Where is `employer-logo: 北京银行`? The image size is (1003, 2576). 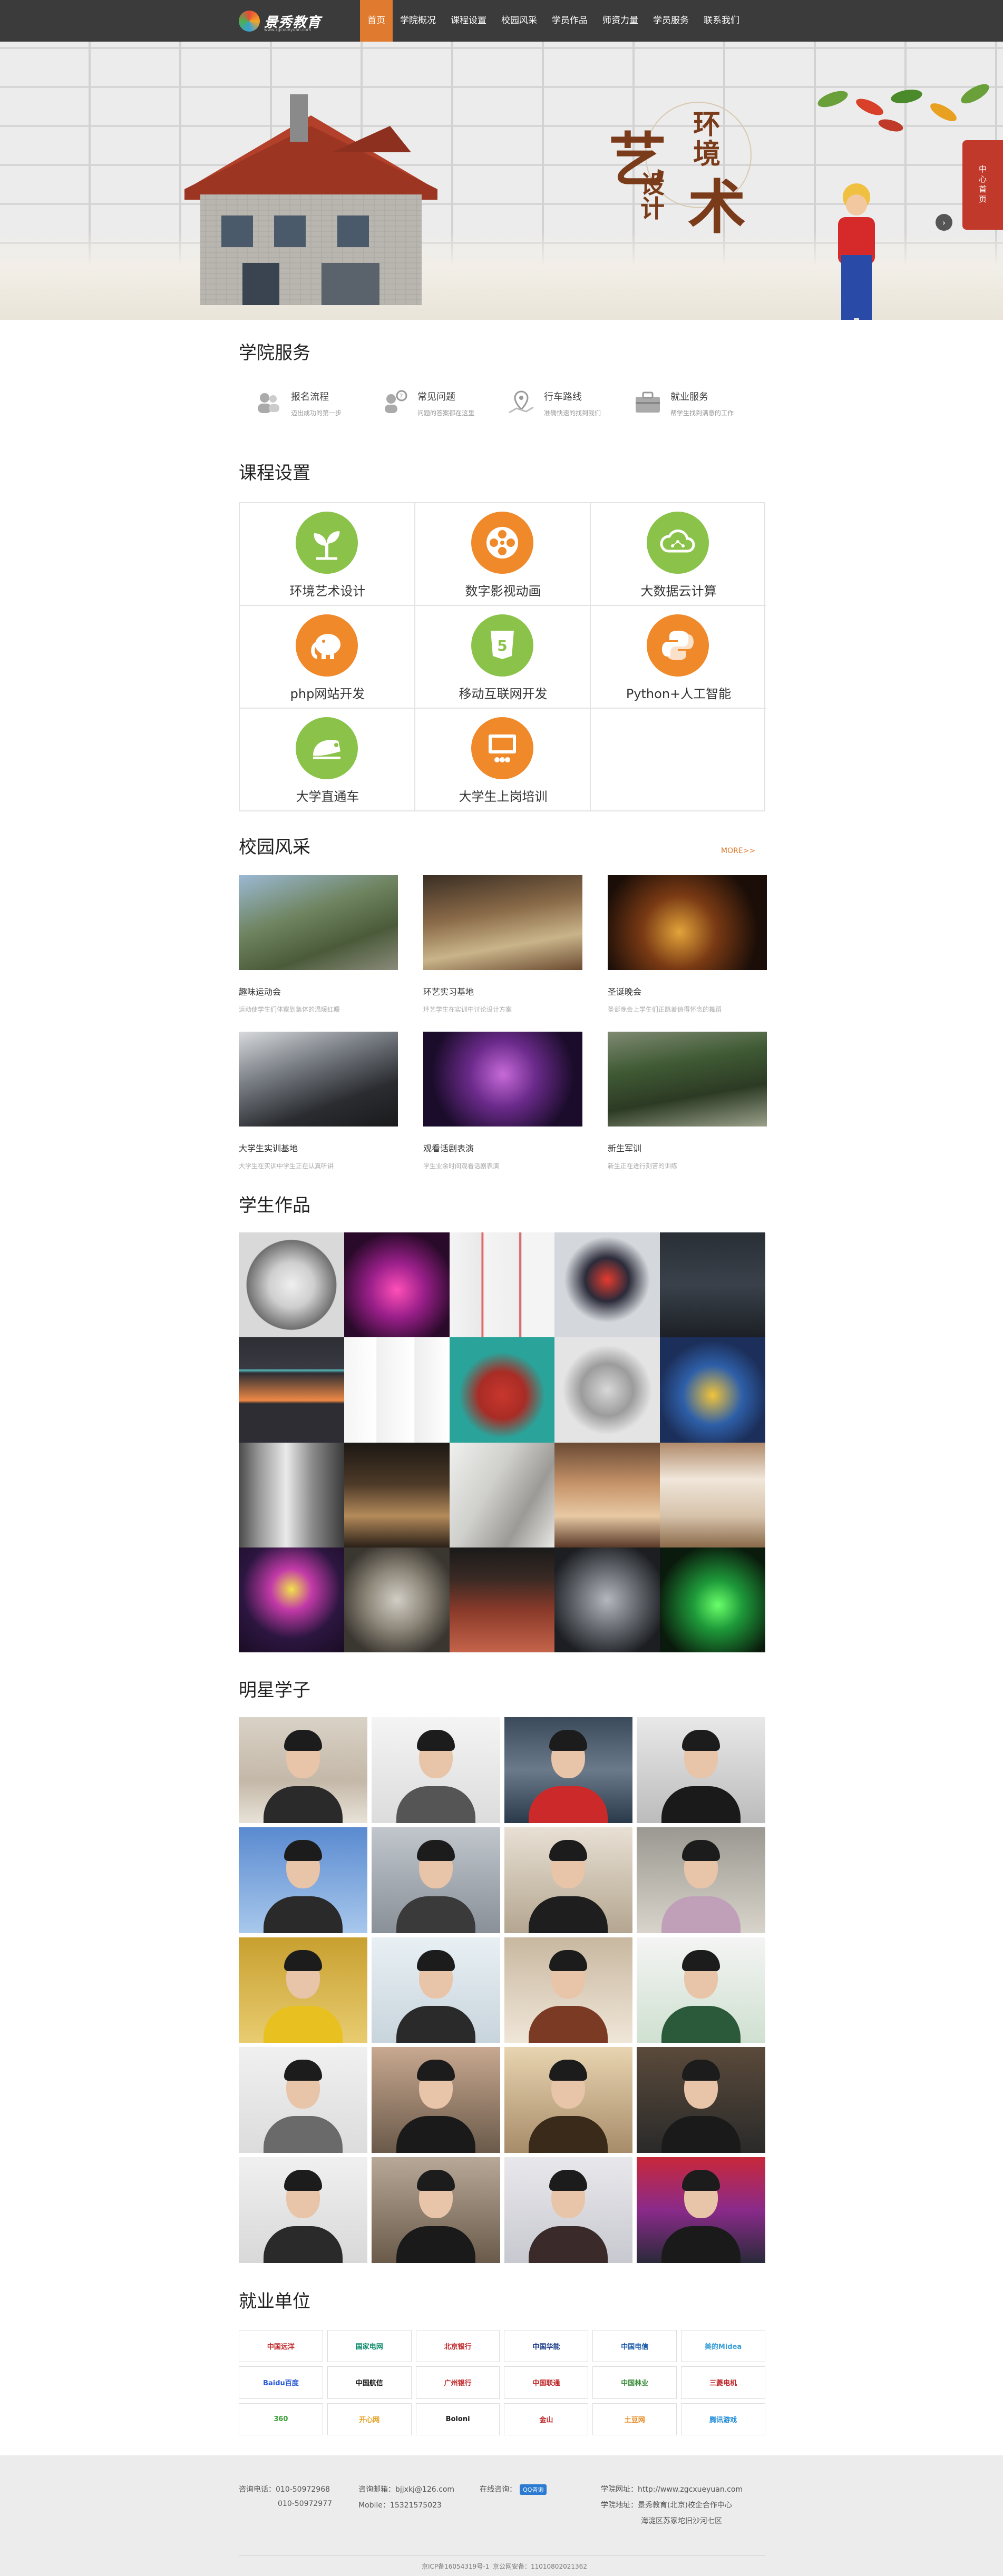 employer-logo: 北京银行 is located at coordinates (457, 2346).